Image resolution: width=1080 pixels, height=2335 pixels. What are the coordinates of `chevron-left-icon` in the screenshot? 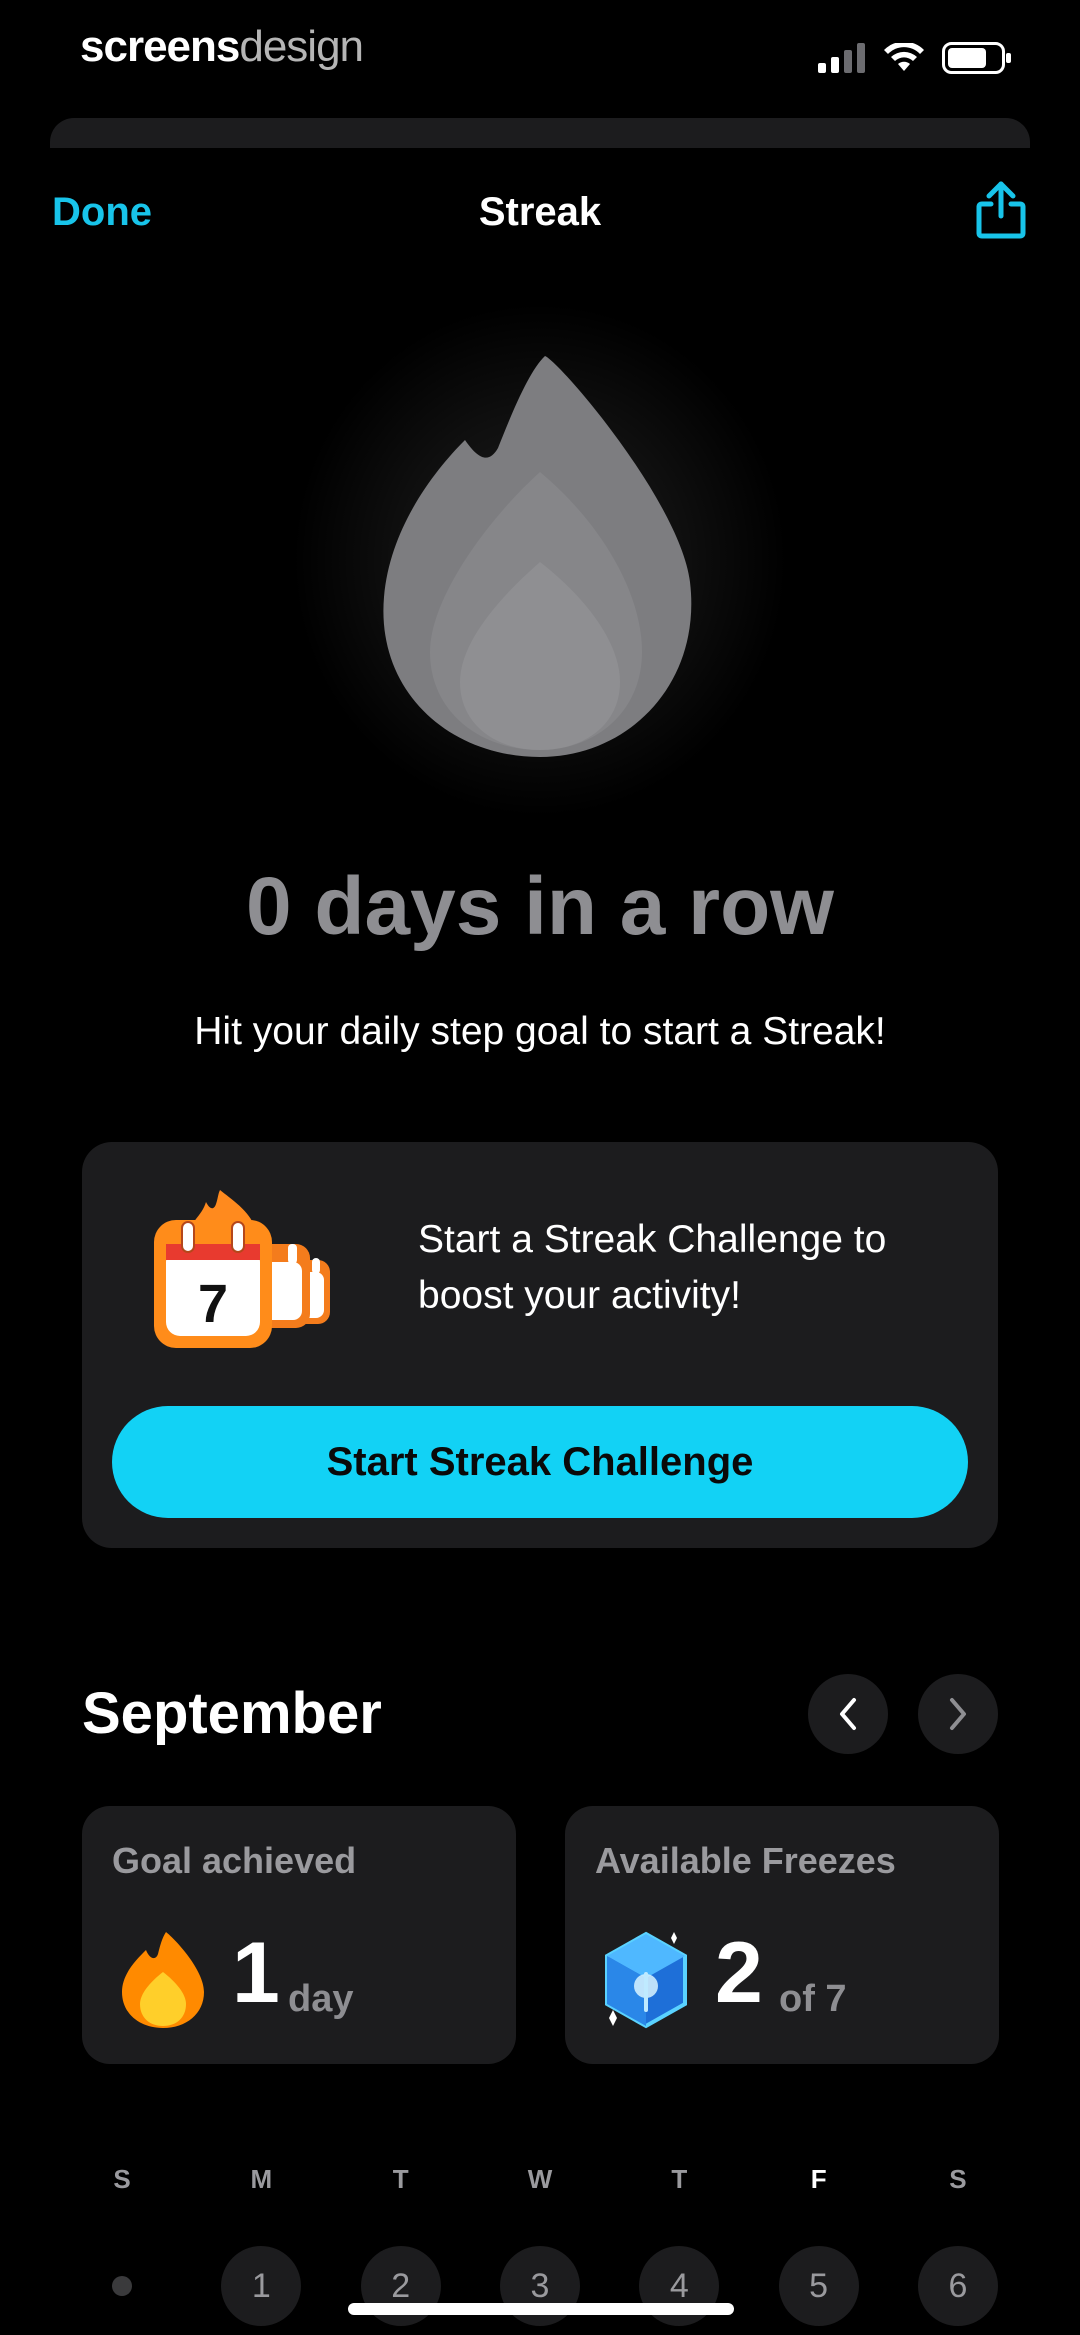 It's located at (848, 1714).